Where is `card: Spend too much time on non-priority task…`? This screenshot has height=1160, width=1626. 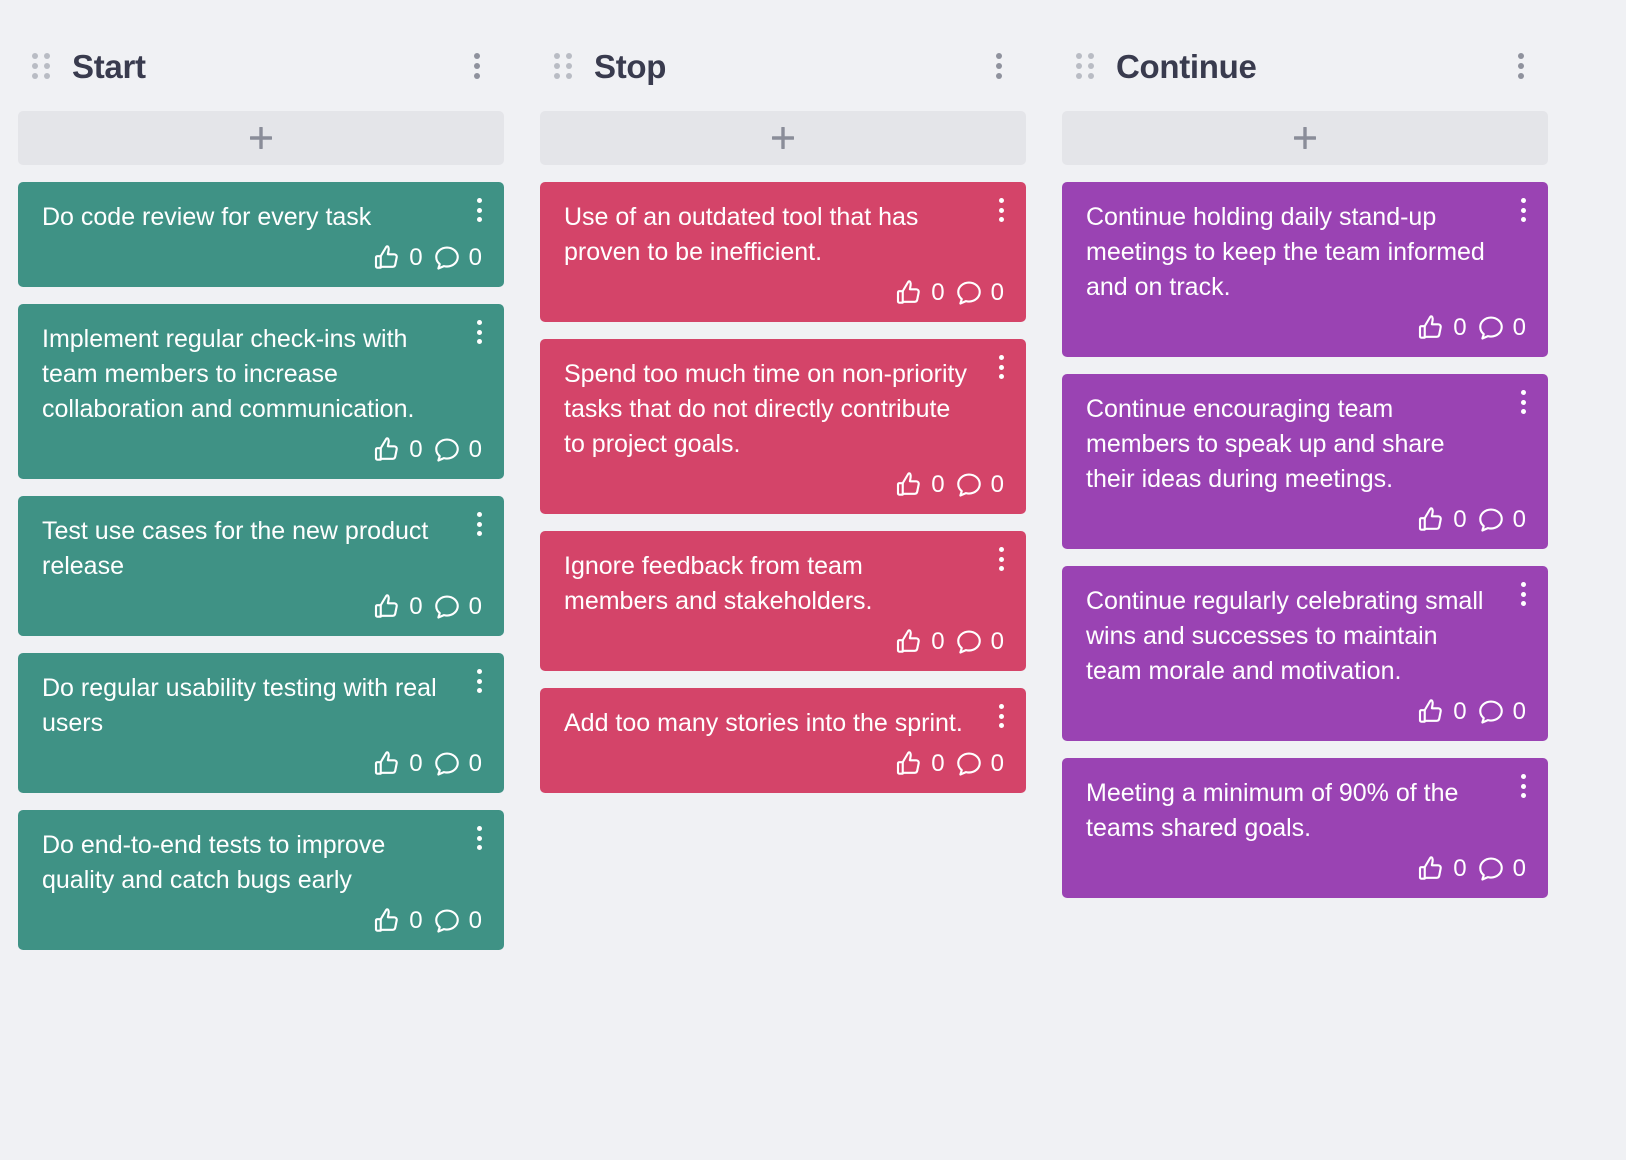 card: Spend too much time on non-priority task… is located at coordinates (783, 426).